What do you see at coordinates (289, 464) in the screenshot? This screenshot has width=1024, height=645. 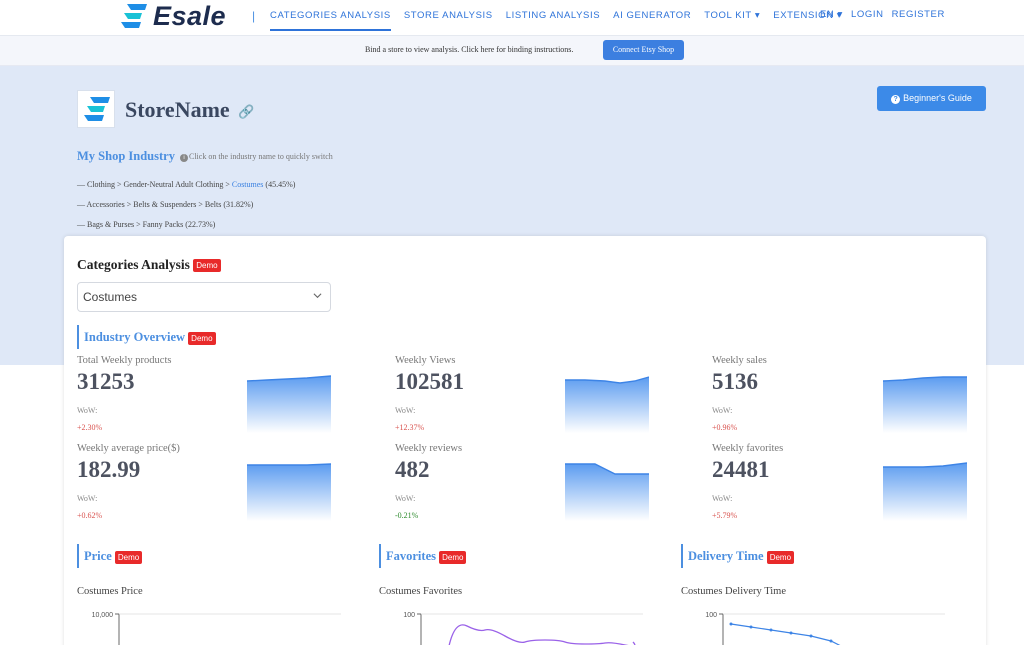 I see `sparkline-line` at bounding box center [289, 464].